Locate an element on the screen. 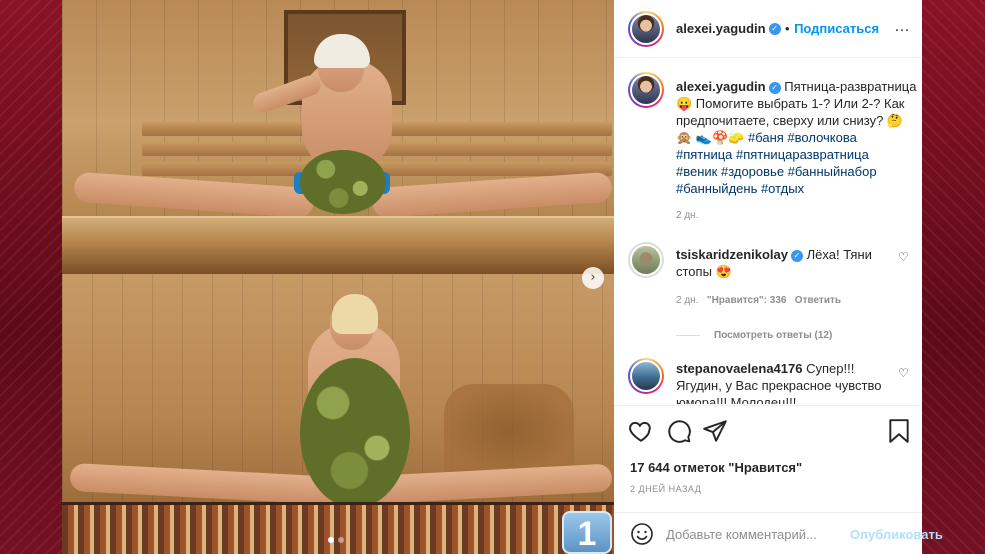 The width and height of the screenshot is (985, 554). caption-hashtags: #веник #здоровье #банныйнабор is located at coordinates (794, 171).